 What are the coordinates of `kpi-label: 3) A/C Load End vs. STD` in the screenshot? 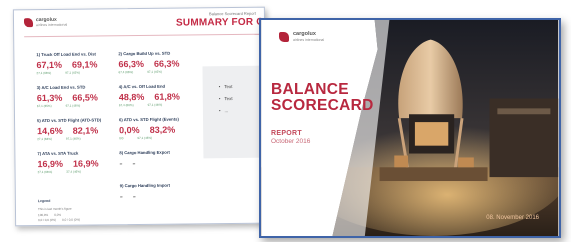 It's located at (61, 87).